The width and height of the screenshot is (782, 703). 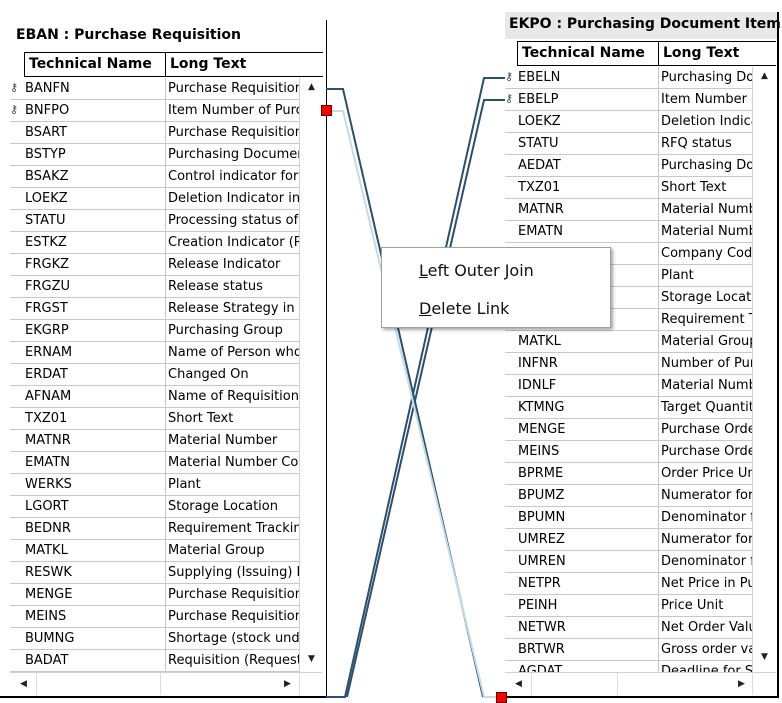 I want to click on link-context-menu: Left Outer Join Delete Link, so click(x=496, y=287).